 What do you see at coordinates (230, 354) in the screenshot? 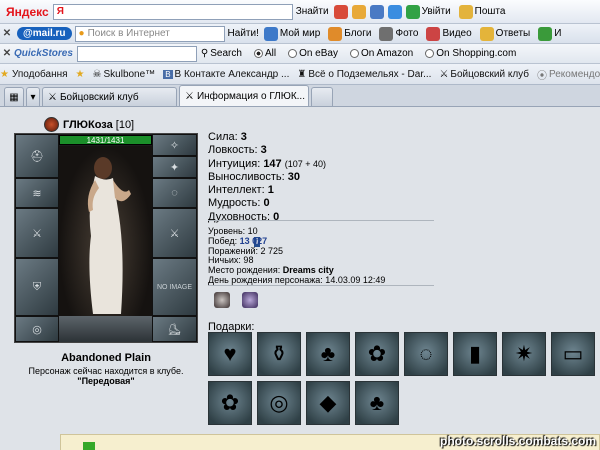
I see `heart-pendant-icon: ♥` at bounding box center [230, 354].